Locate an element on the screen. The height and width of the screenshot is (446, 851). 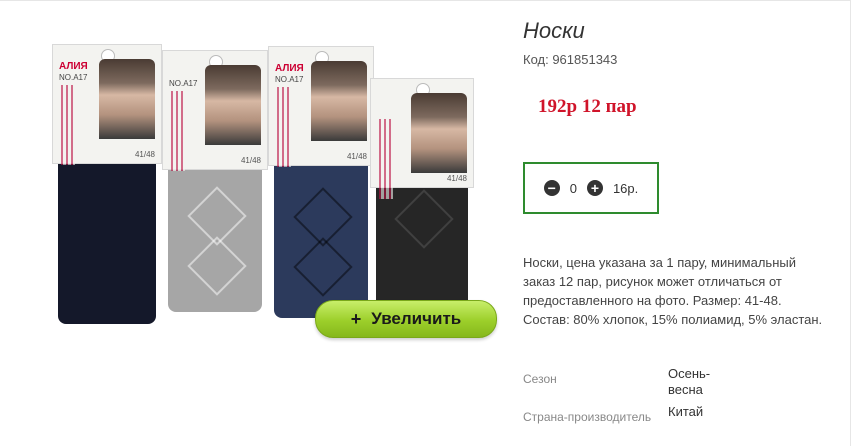
product-price: 192р 12 пар is located at coordinates (587, 106).